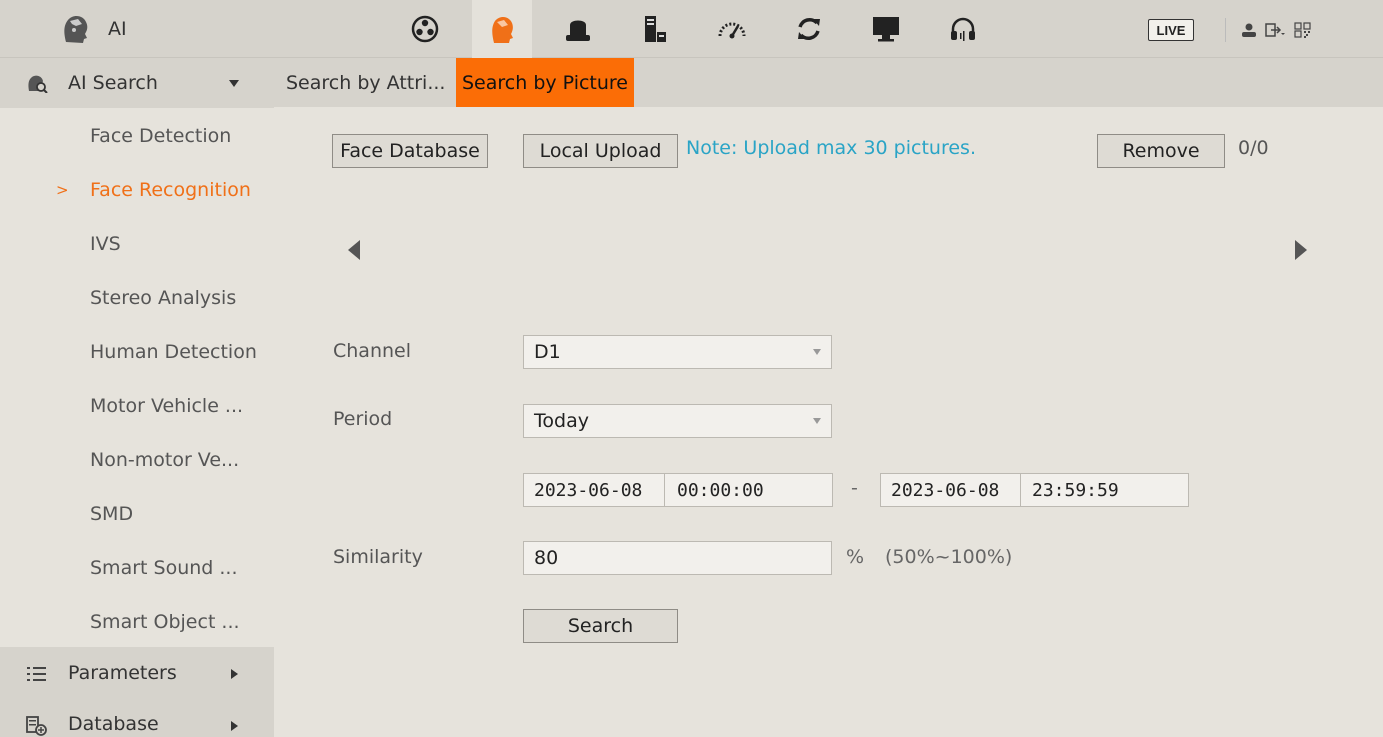  I want to click on channel-value: D1, so click(547, 352).